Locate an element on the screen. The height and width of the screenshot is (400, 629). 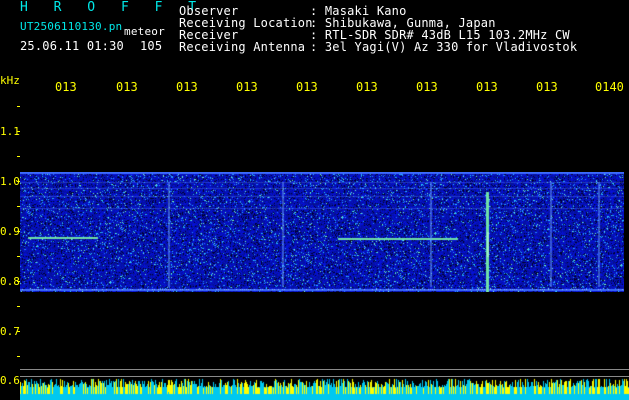
antenna-label: Receiving Antenna is located at coordinates (242, 47).